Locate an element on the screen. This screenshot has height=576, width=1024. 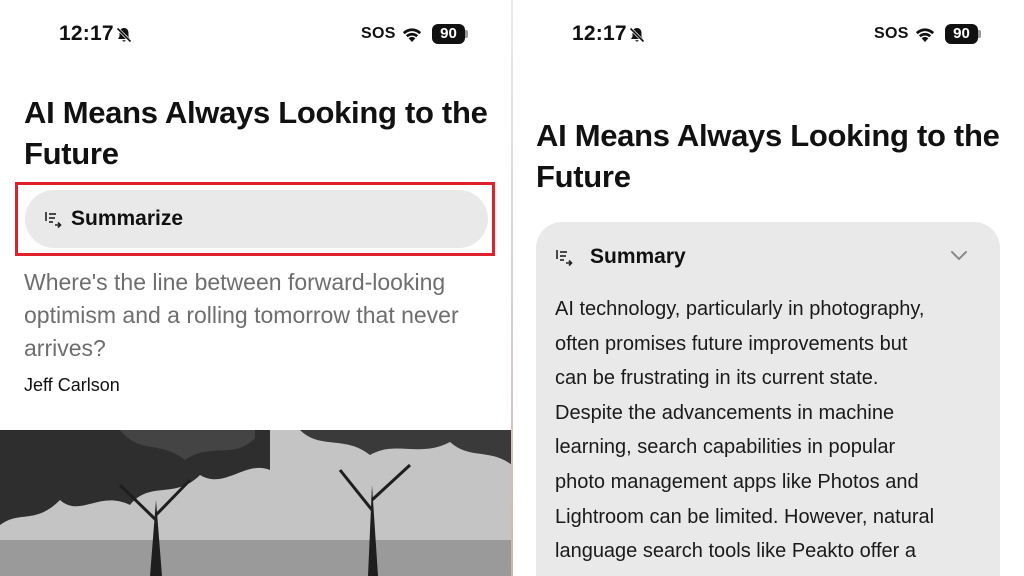
summary-line: Despite the advancements in machine is located at coordinates (725, 412).